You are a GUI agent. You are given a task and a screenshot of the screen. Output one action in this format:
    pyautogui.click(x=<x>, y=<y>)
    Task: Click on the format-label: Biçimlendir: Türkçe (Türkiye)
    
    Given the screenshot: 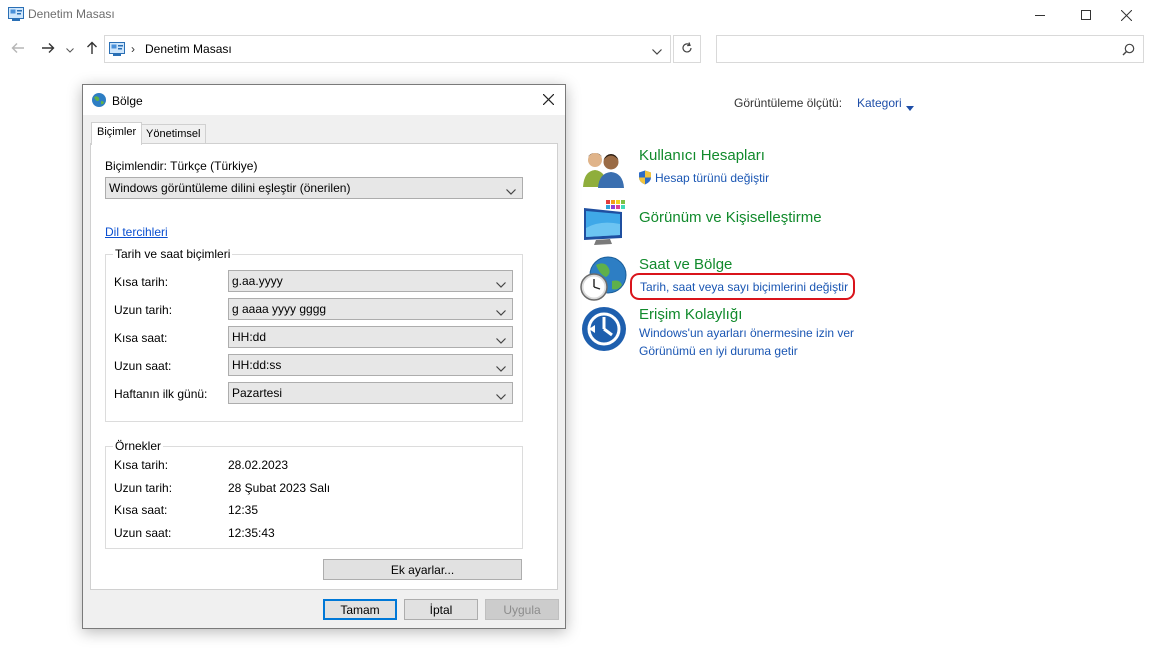 What is the action you would take?
    pyautogui.click(x=181, y=166)
    